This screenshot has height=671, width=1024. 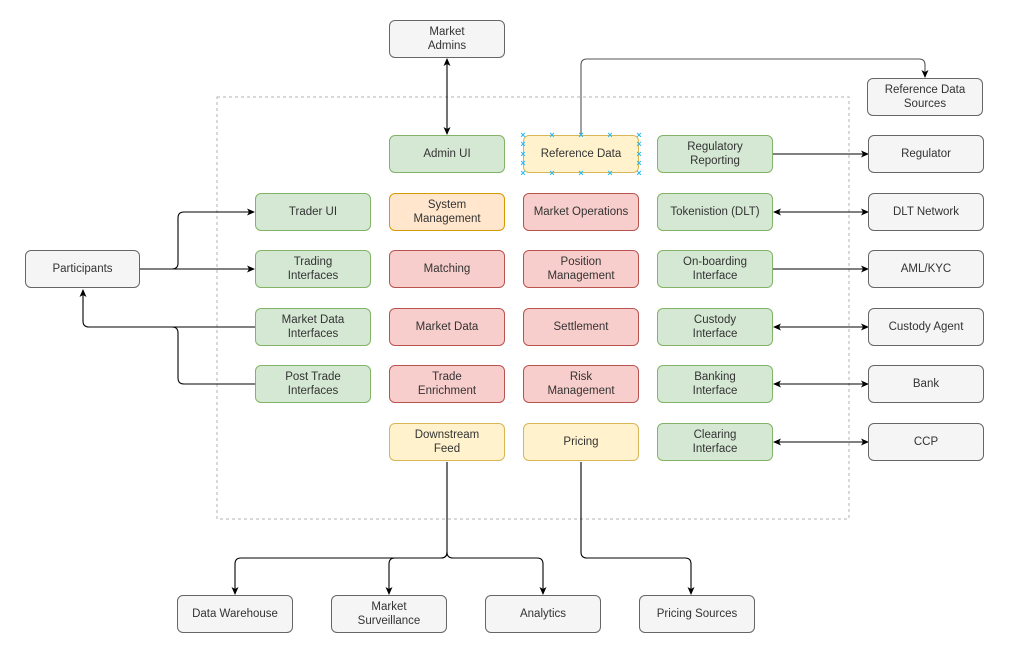 I want to click on edge-posttrade-participants, so click(x=213, y=355).